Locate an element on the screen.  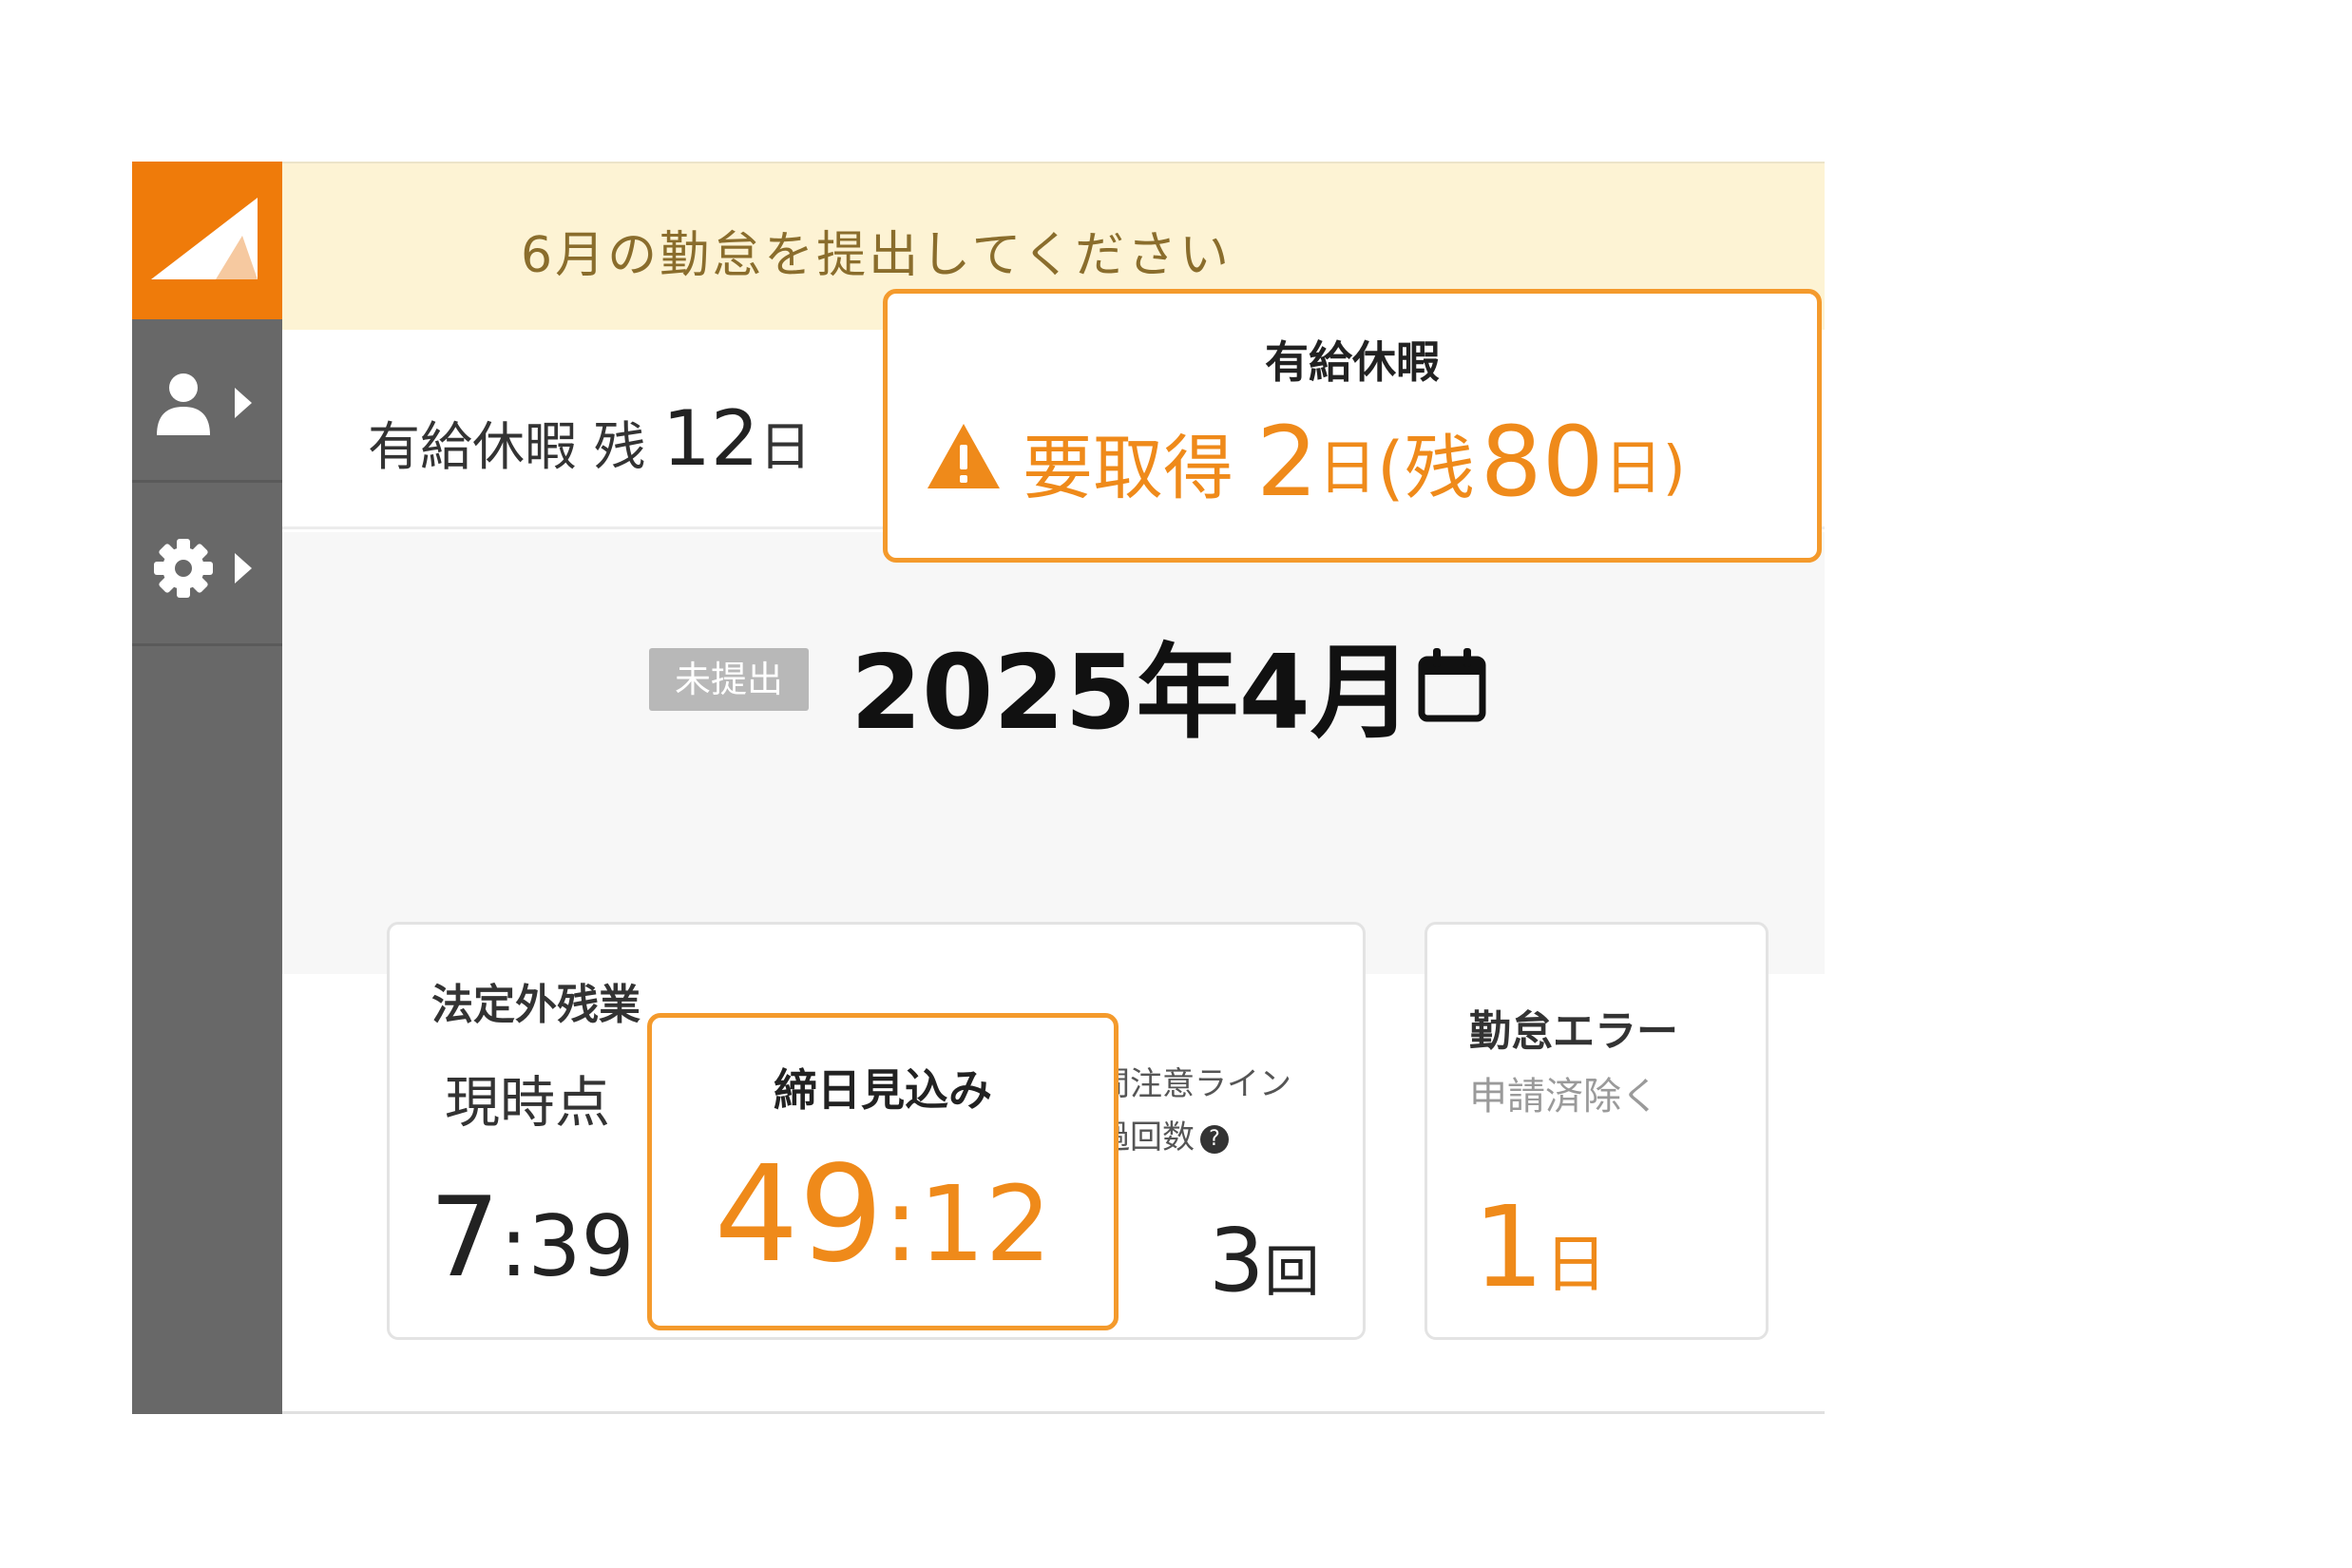
app-logo is located at coordinates (205, 239).